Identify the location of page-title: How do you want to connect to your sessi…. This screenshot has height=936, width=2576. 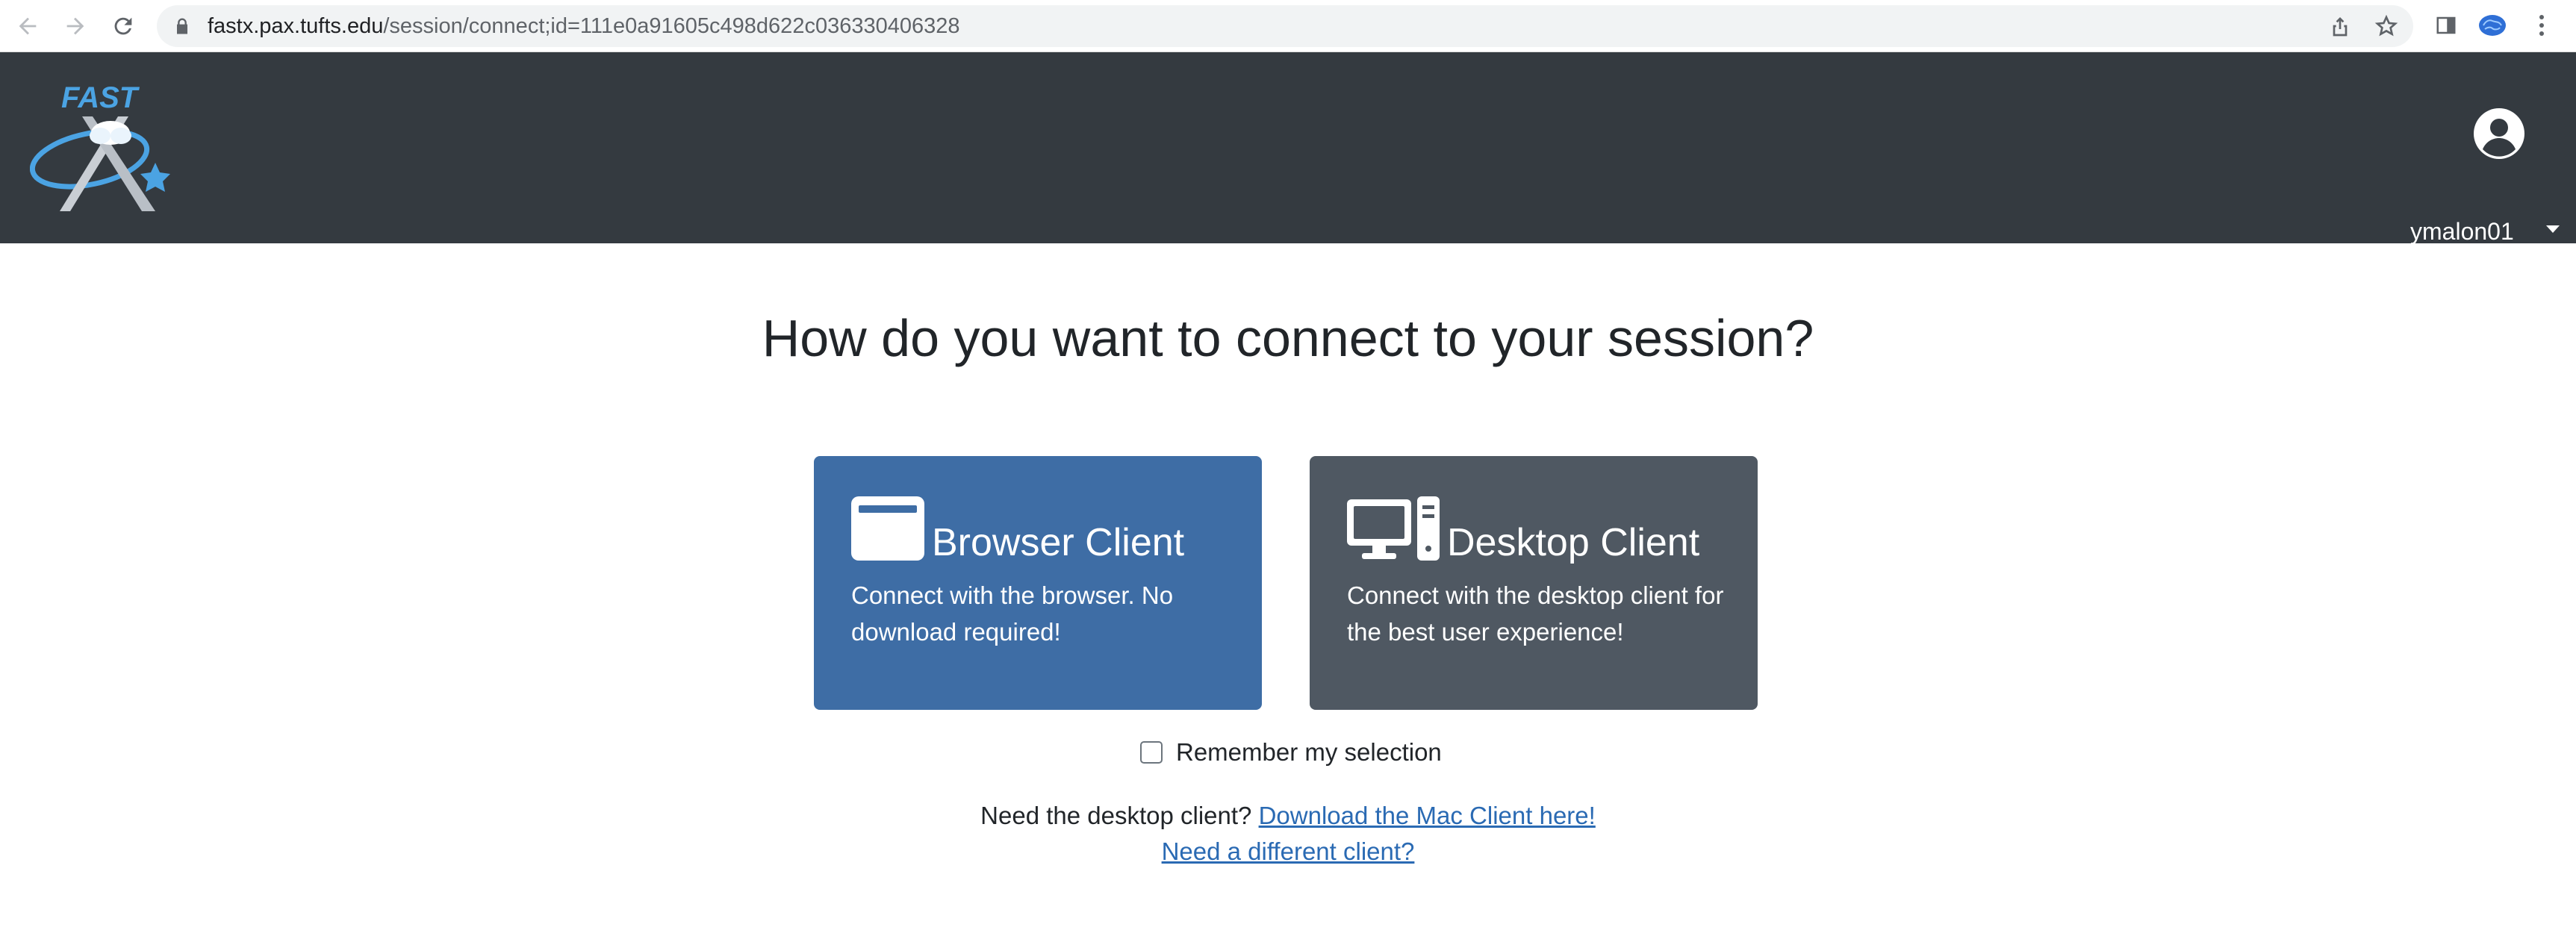
(1288, 338).